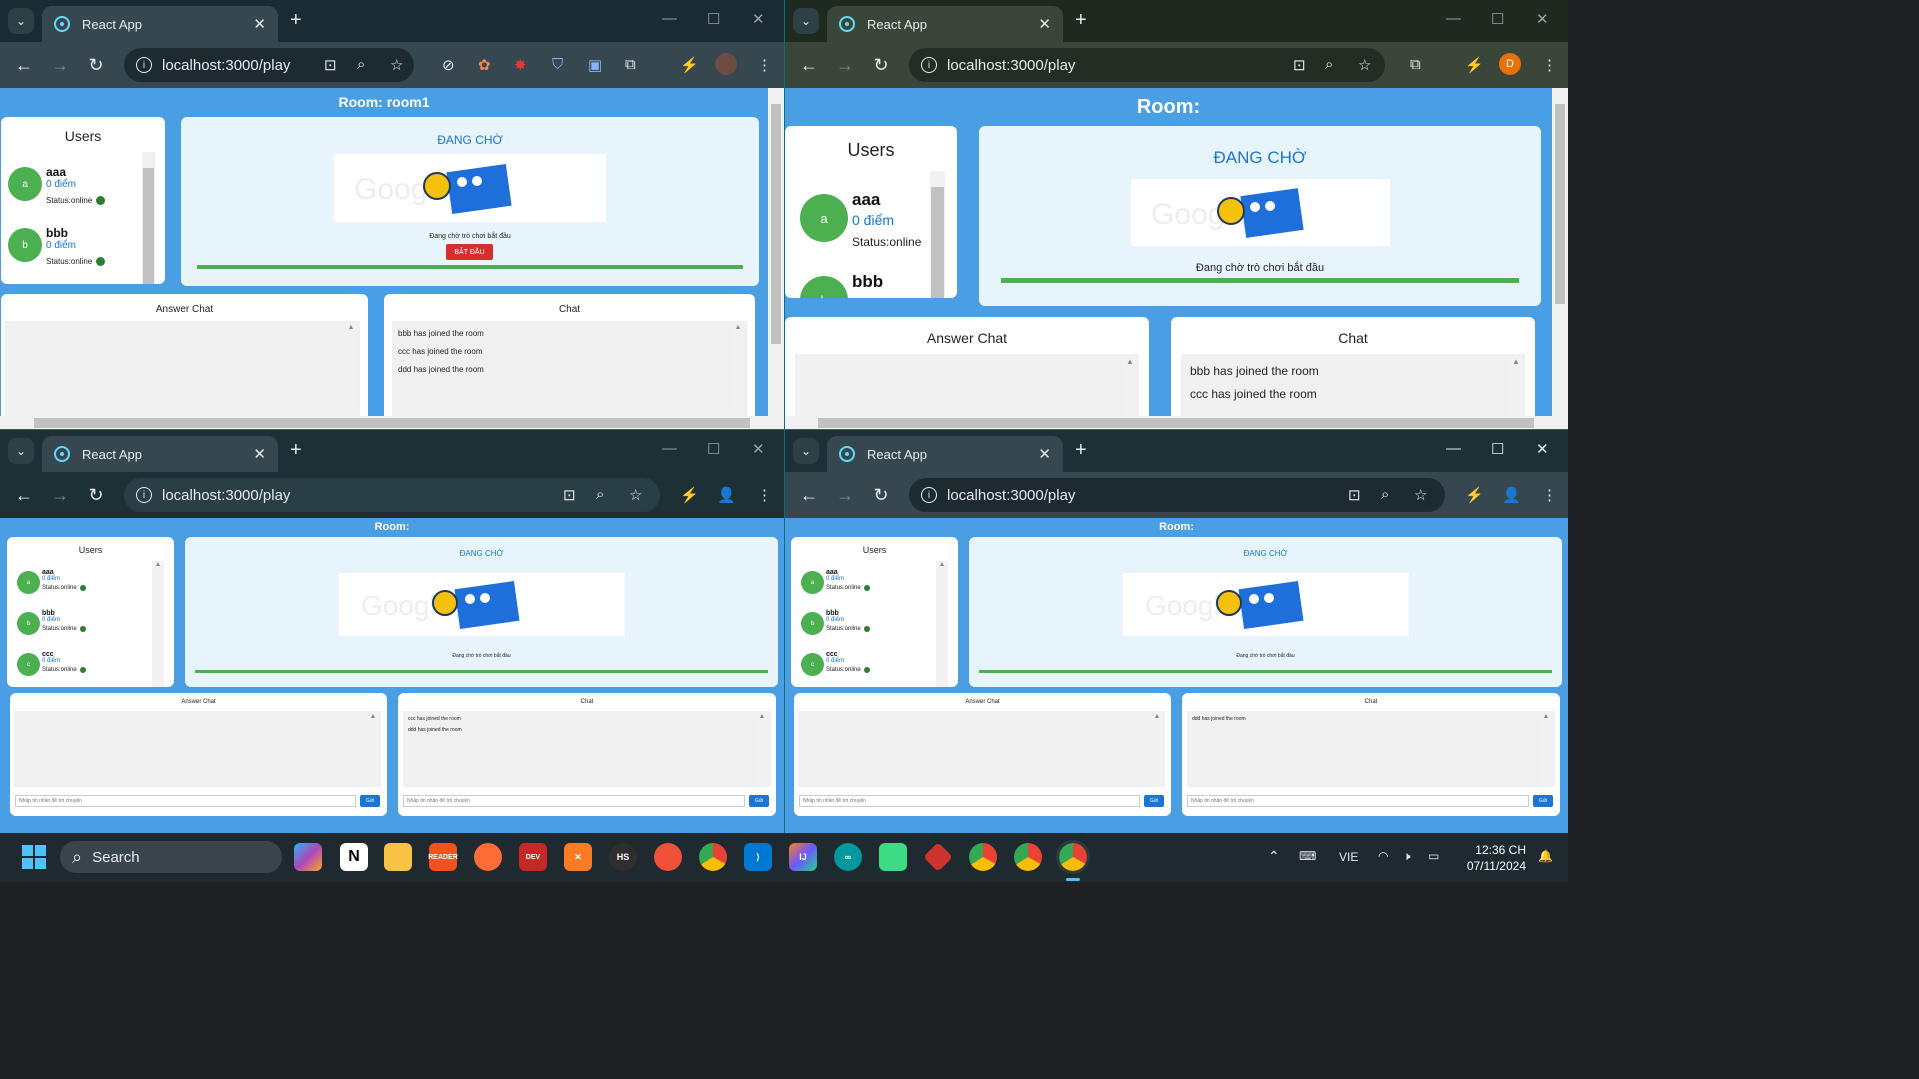 The image size is (1919, 1079). What do you see at coordinates (1358, 801) in the screenshot?
I see `chat-input` at bounding box center [1358, 801].